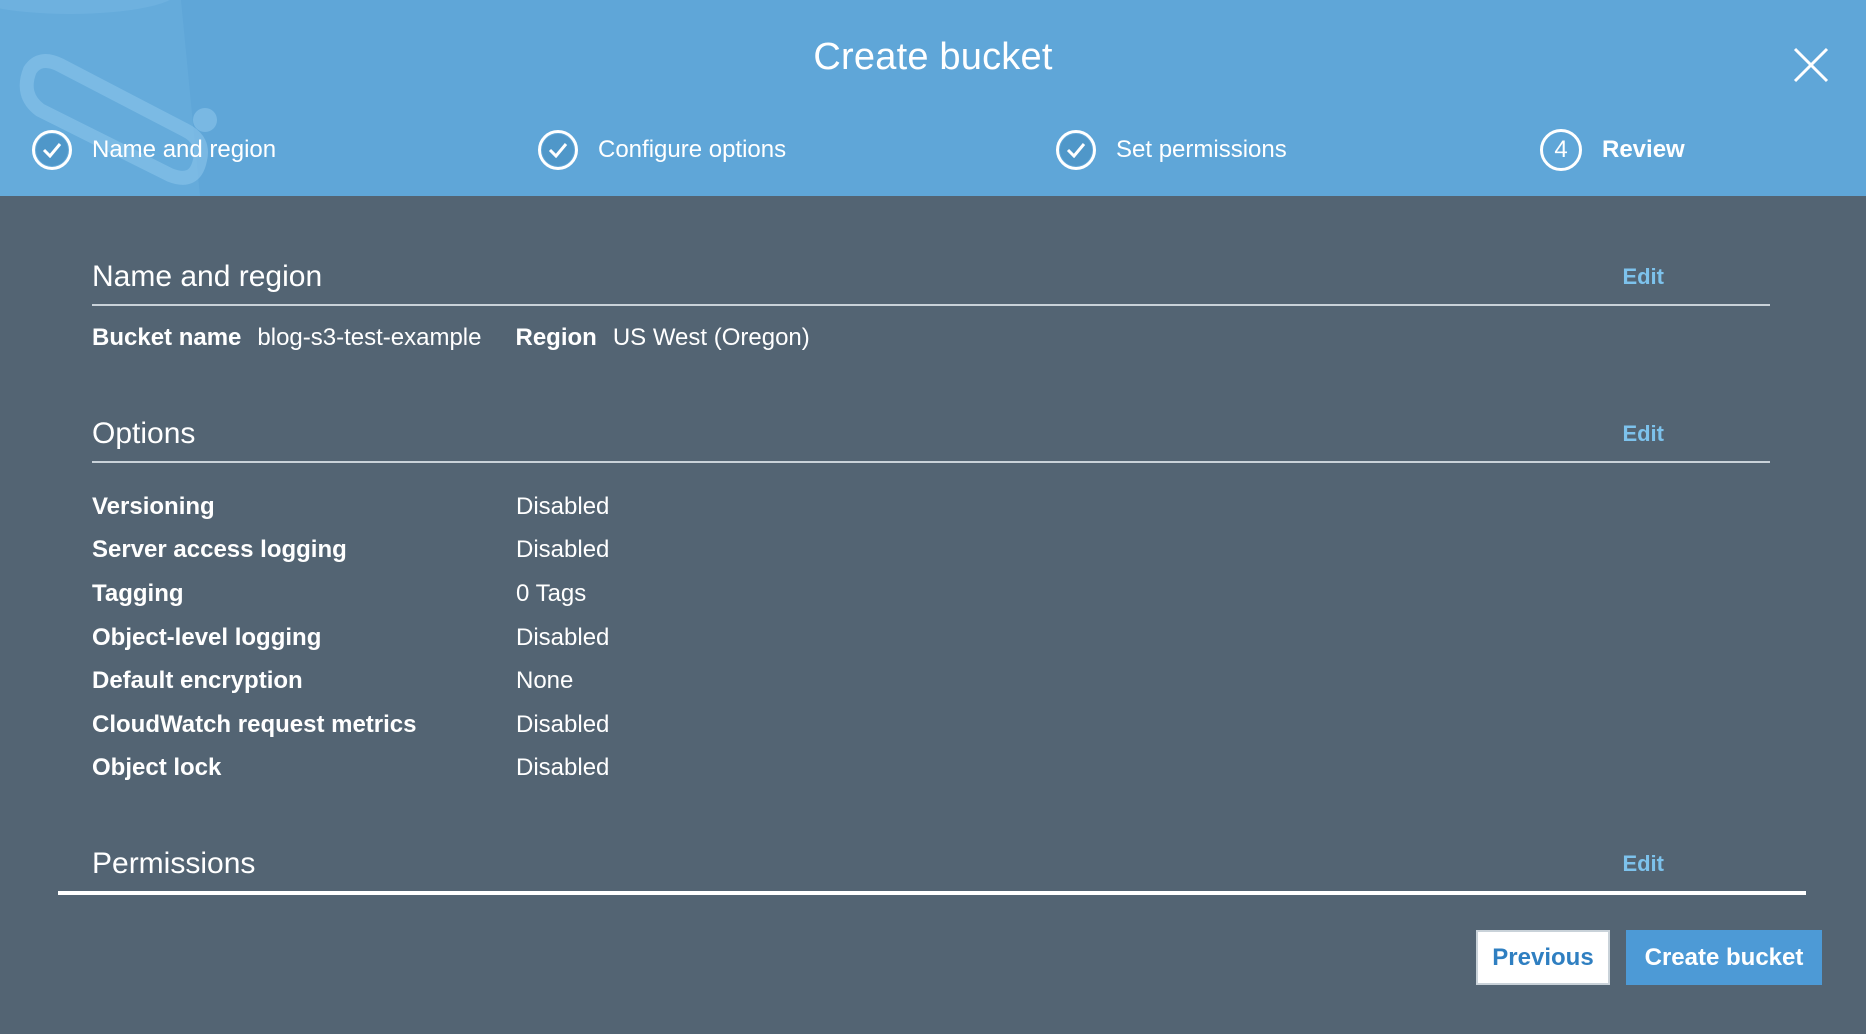  Describe the element at coordinates (197, 680) in the screenshot. I see `option-label: Default encryption` at that location.